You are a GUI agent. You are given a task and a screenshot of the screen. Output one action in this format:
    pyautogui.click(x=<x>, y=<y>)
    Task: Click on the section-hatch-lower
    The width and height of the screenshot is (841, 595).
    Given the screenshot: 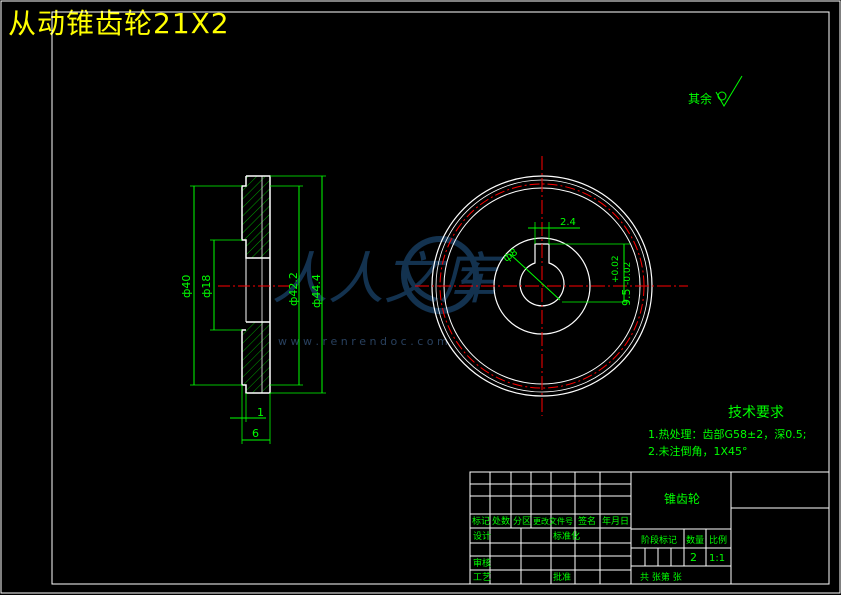 What is the action you would take?
    pyautogui.click(x=256, y=357)
    